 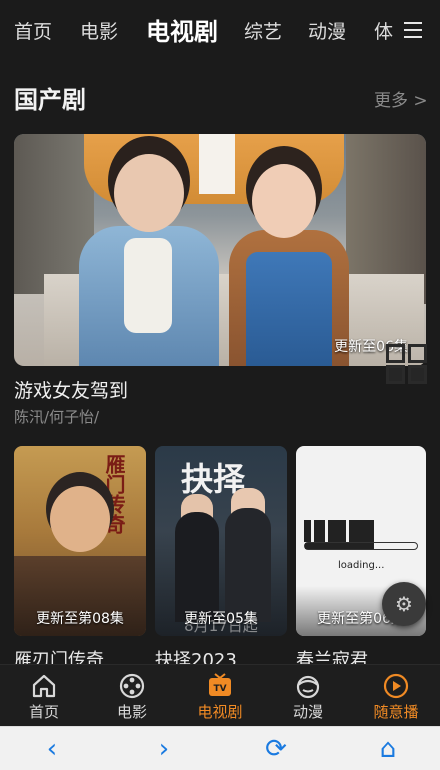 What do you see at coordinates (148, 285) in the screenshot?
I see `hero-image-person-left-shirt` at bounding box center [148, 285].